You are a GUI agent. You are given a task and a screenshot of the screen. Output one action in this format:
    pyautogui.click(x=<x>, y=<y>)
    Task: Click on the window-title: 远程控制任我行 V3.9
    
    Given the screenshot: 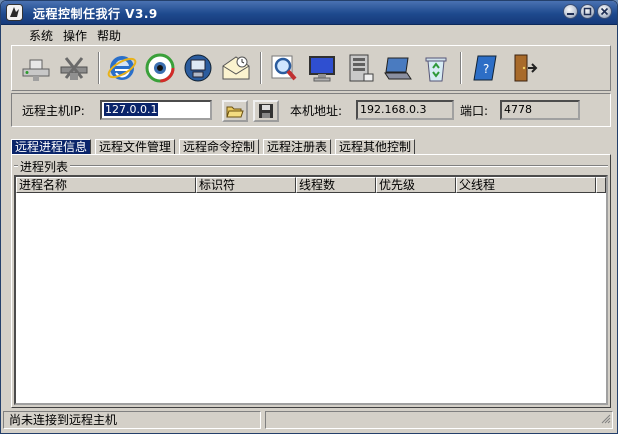 What is the action you would take?
    pyautogui.click(x=95, y=14)
    